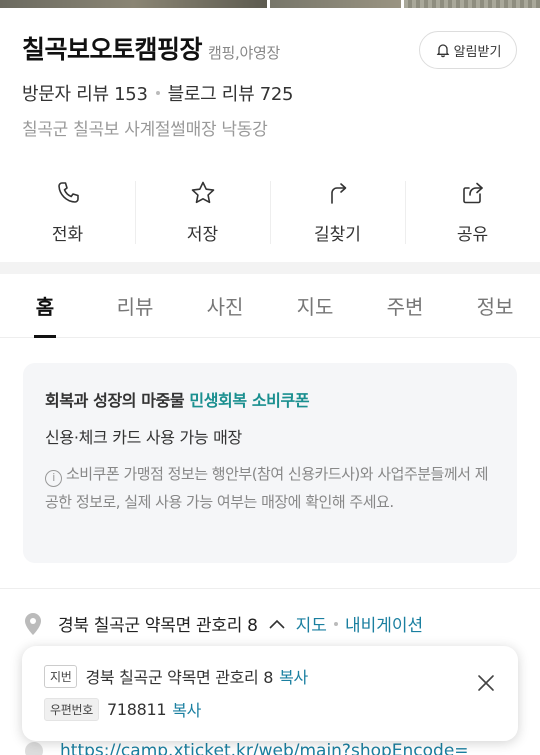 The image size is (540, 755). I want to click on copy-lot-button: 복사, so click(293, 676).